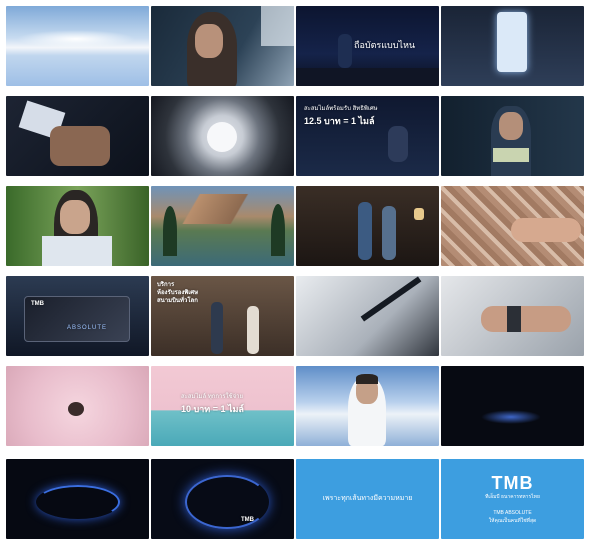 The width and height of the screenshot is (590, 545). What do you see at coordinates (212, 397) in the screenshot?
I see `caption-line-1: สะสมไมล์ ทุกการใช้จ่าย` at bounding box center [212, 397].